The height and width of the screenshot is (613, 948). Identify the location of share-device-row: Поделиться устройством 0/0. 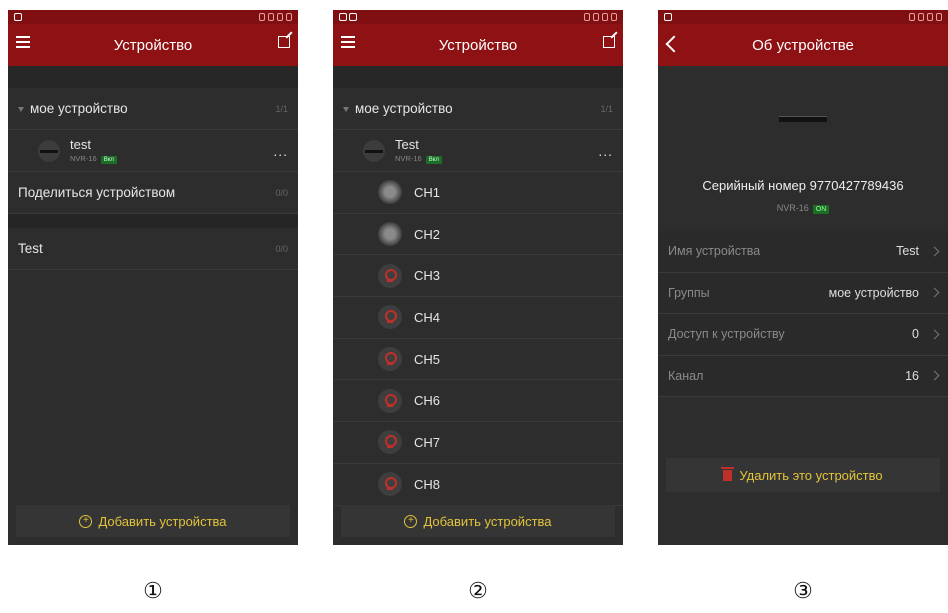
(153, 193).